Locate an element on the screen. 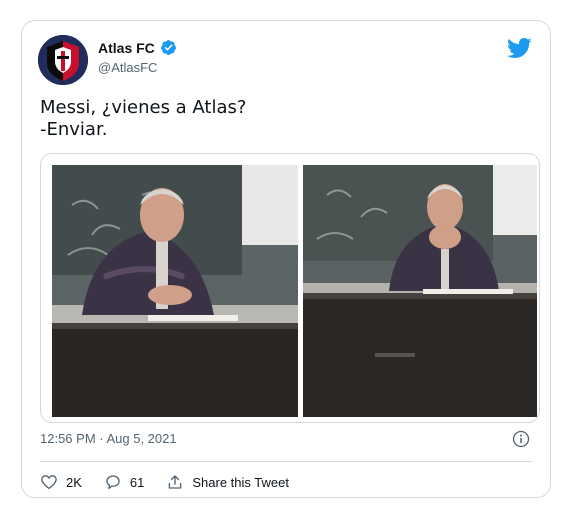 This screenshot has width=574, height=516. tweet-actions: 2K 61 Share this Tweet is located at coordinates (175, 482).